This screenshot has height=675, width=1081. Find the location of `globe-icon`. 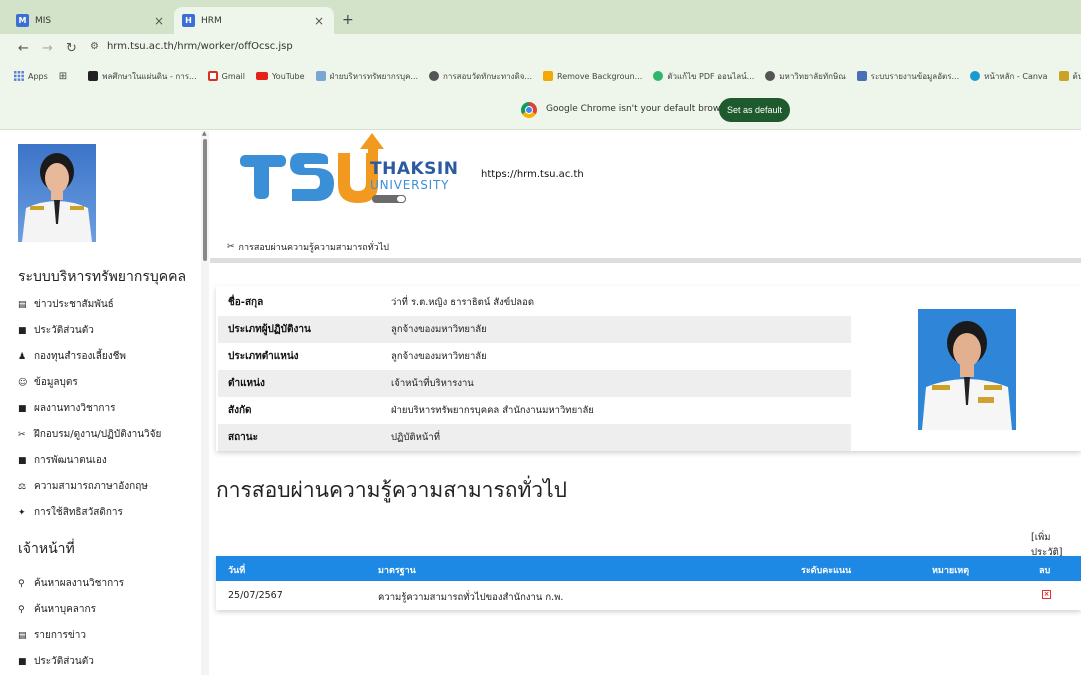

globe-icon is located at coordinates (770, 76).